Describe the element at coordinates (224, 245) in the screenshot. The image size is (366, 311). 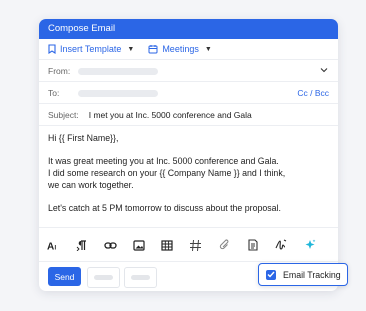
I see `attachment-icon` at that location.